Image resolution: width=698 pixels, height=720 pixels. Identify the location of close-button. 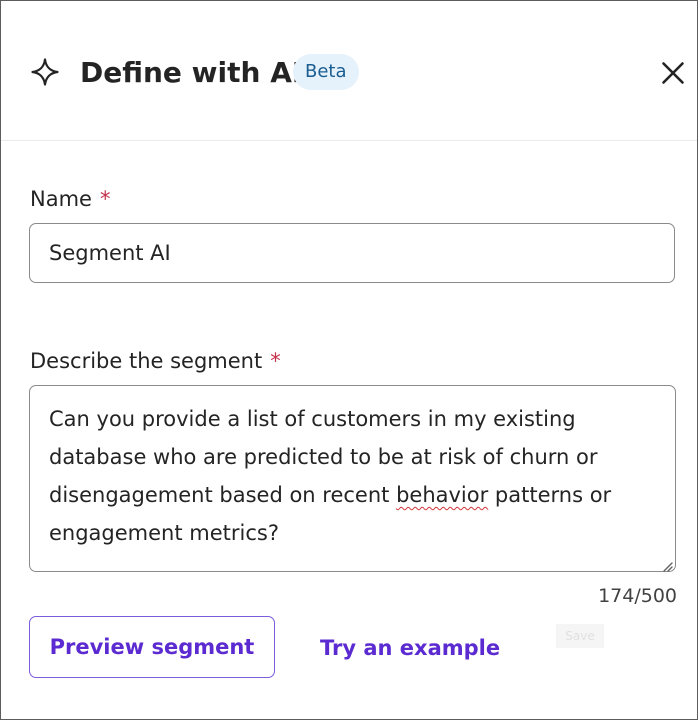
(673, 73).